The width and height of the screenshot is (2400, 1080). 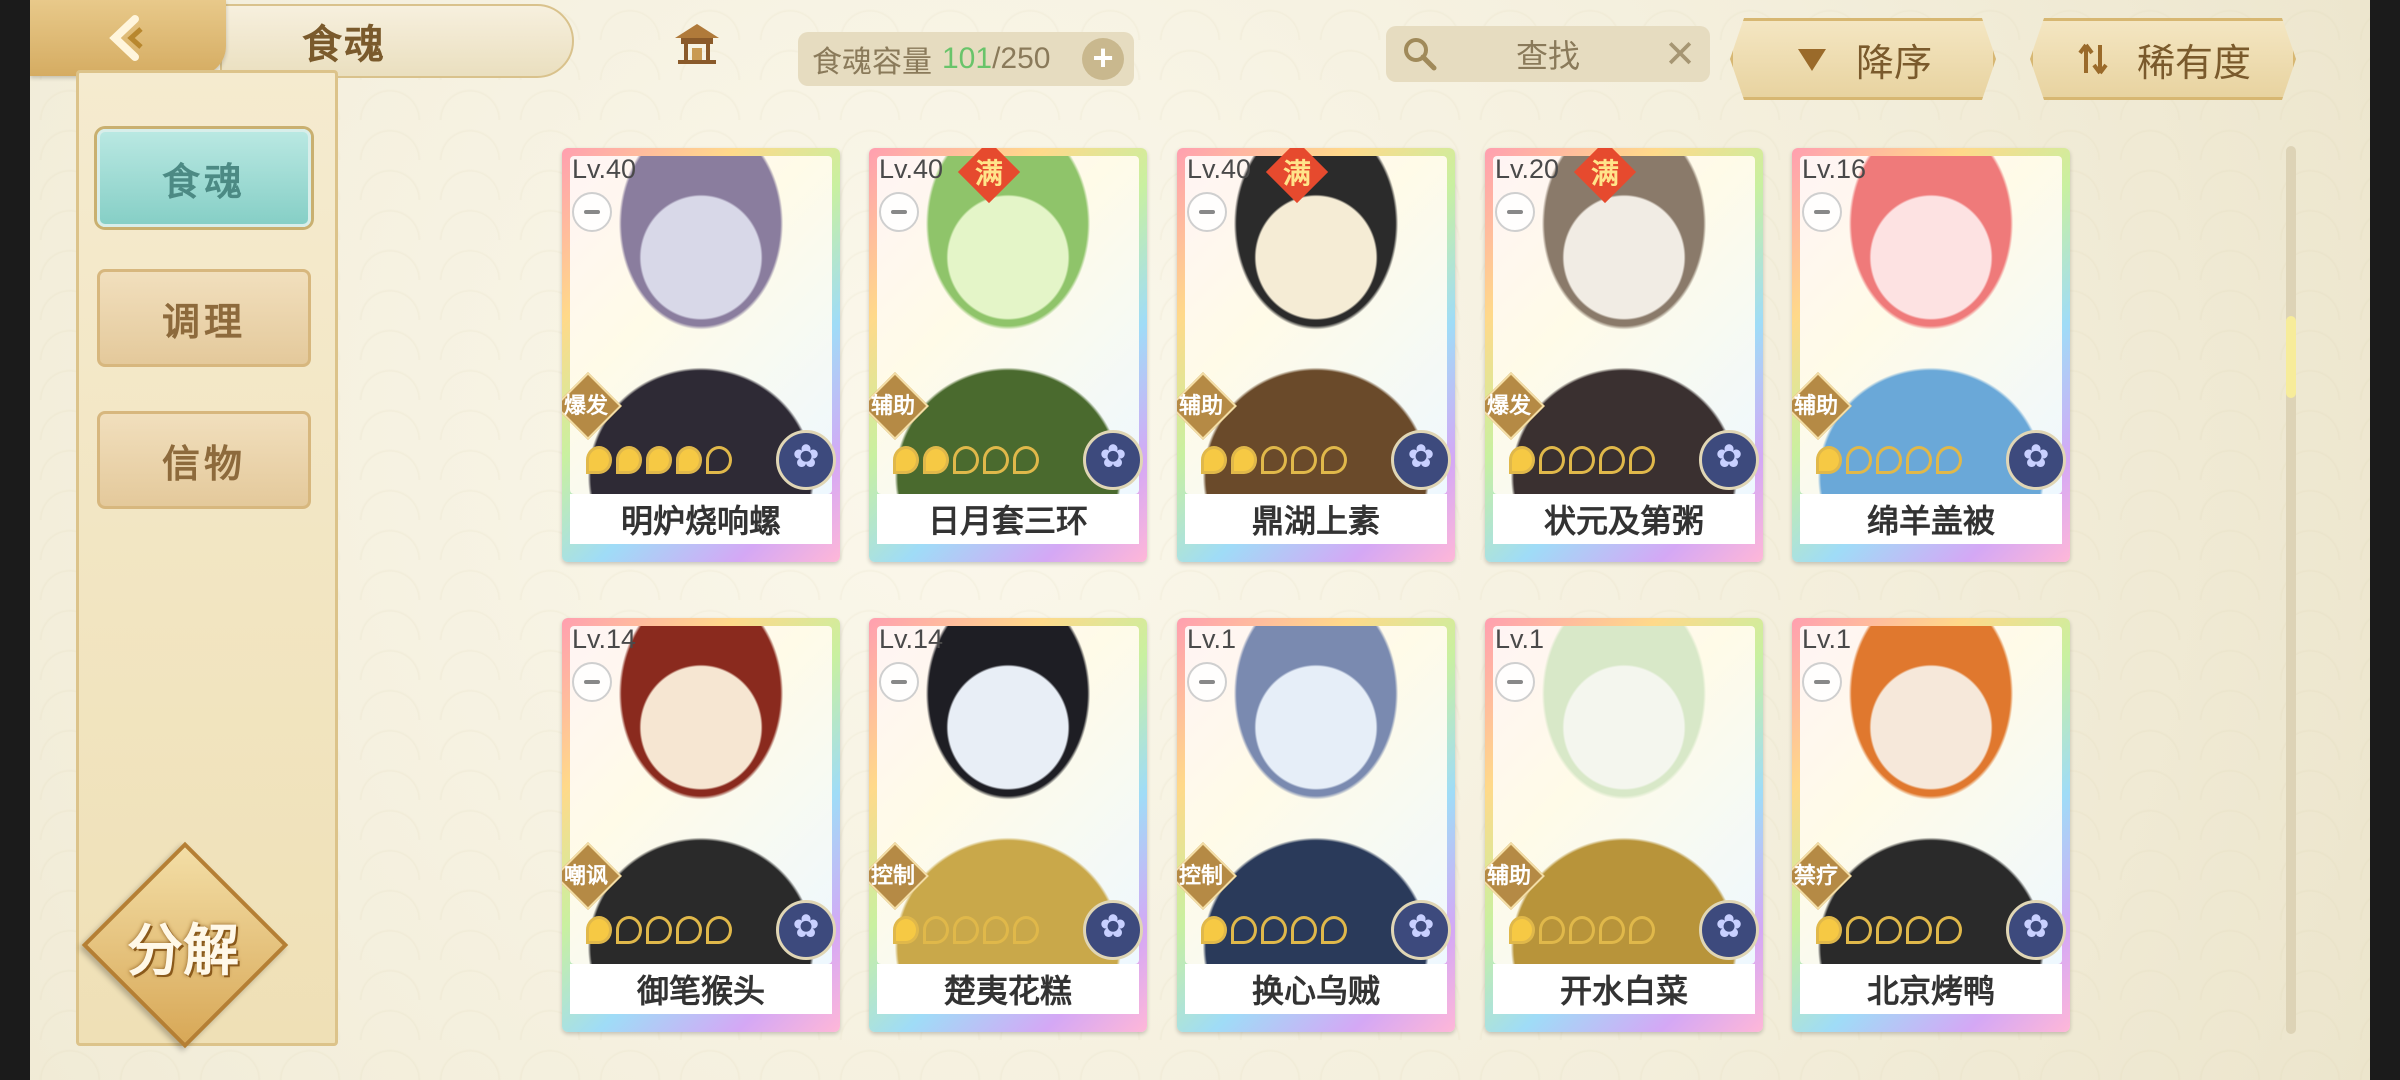 What do you see at coordinates (1624, 989) in the screenshot?
I see `card-name: 开水白菜` at bounding box center [1624, 989].